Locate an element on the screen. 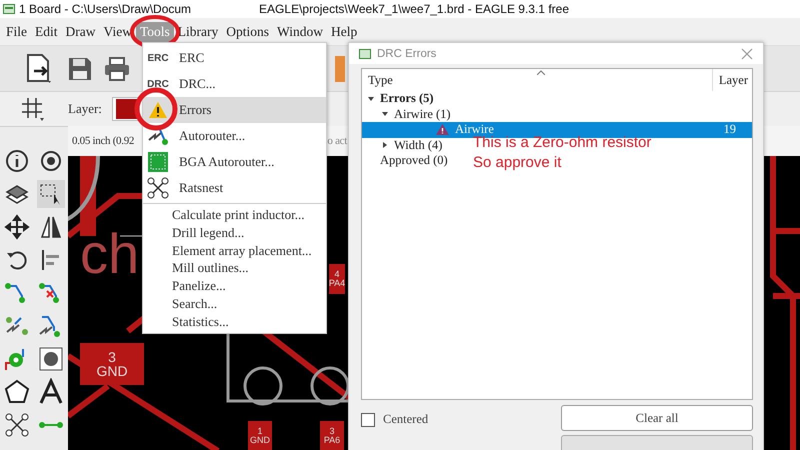 Image resolution: width=800 pixels, height=450 pixels. check-icon: ERC is located at coordinates (158, 58).